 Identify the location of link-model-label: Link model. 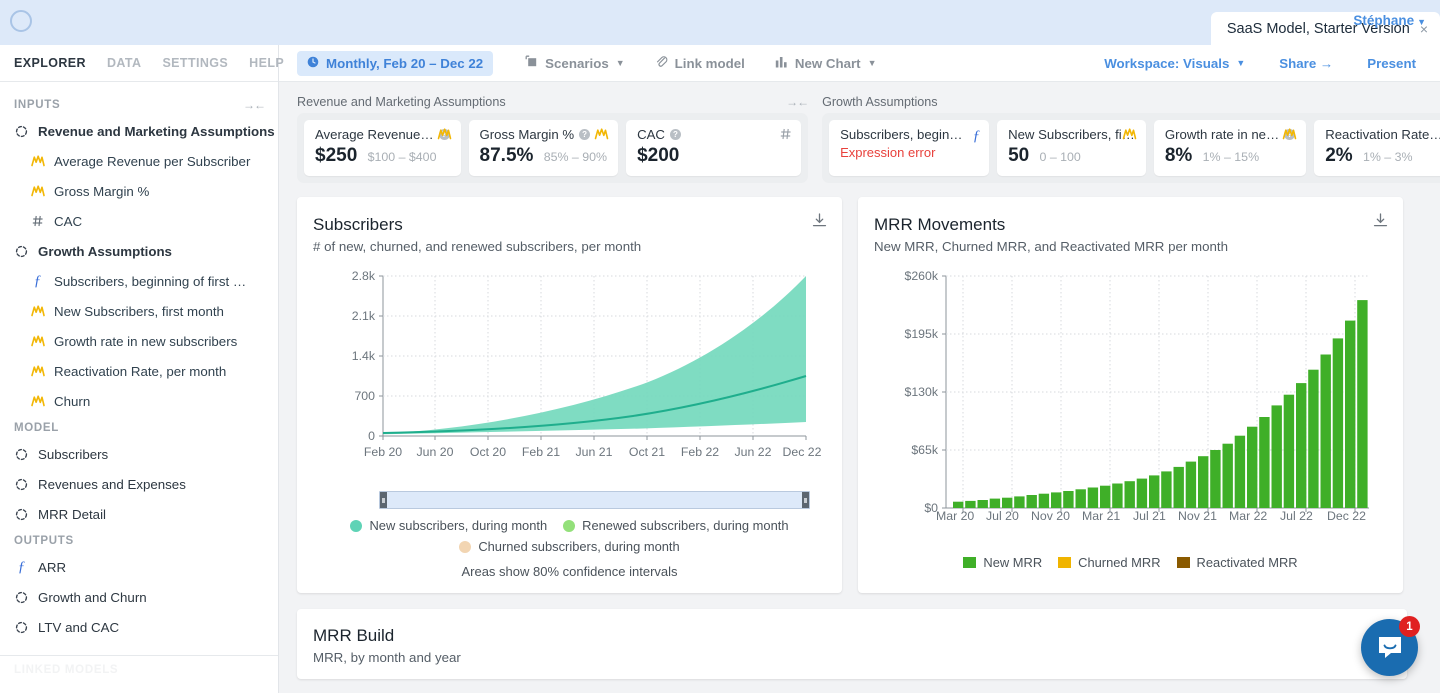
(709, 63).